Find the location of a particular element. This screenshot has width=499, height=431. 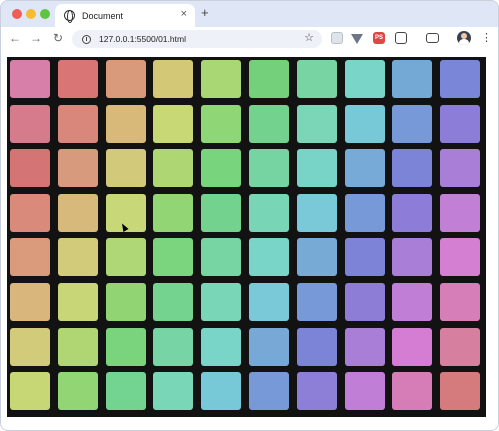

url-text: 127.0.0.1:5500/01.html is located at coordinates (142, 39).